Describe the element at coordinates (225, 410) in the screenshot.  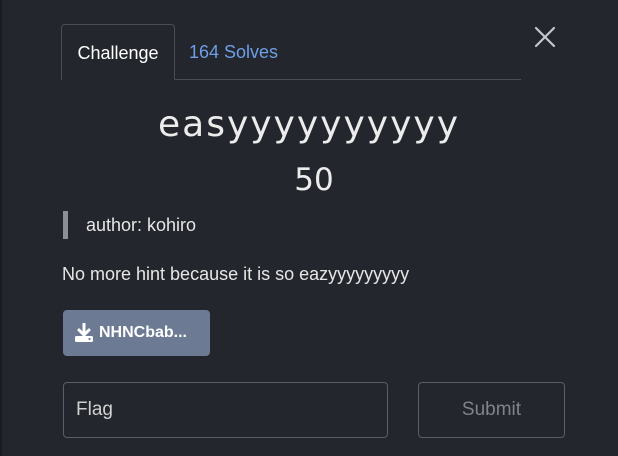
I see `flag-input` at that location.